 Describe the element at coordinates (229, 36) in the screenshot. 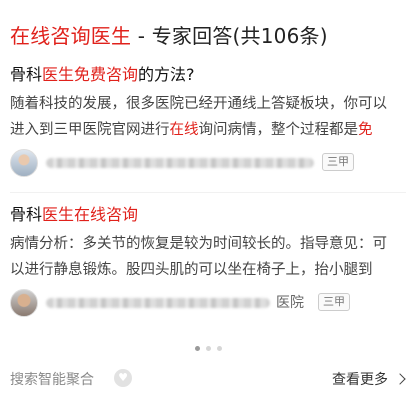

I see `title-rest: - 专家回答(共106条)` at that location.